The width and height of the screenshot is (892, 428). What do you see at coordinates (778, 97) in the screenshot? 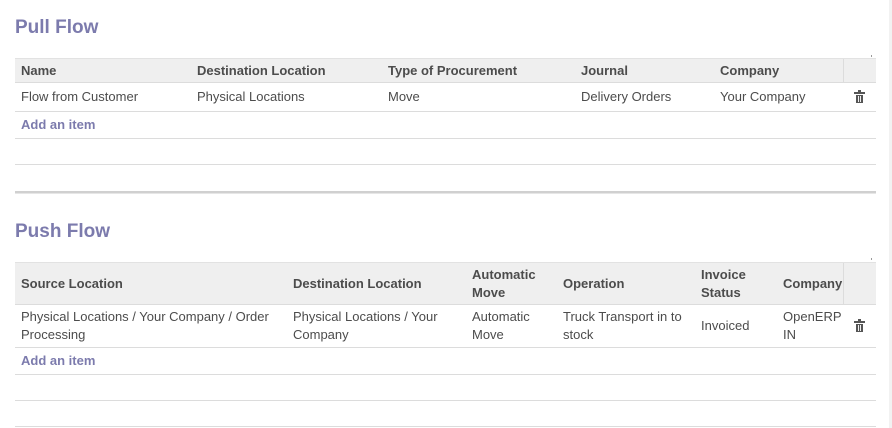
I see `cell-company: Your Company` at bounding box center [778, 97].